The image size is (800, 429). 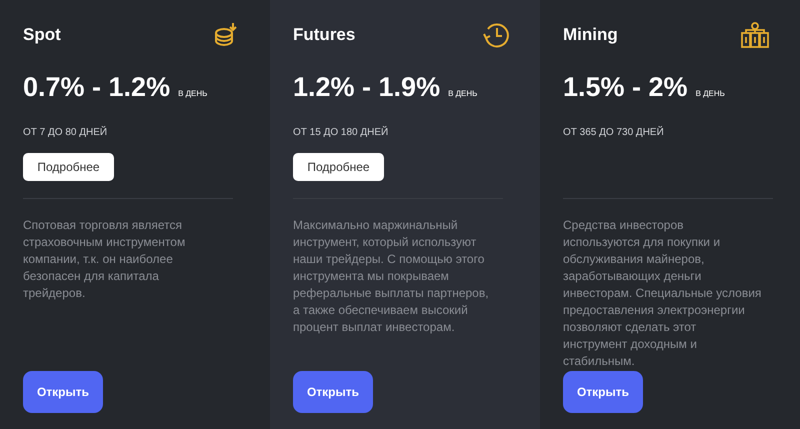 What do you see at coordinates (614, 132) in the screenshot?
I see `term-text: ОТ 365 ДО 730 ДНЕЙ` at bounding box center [614, 132].